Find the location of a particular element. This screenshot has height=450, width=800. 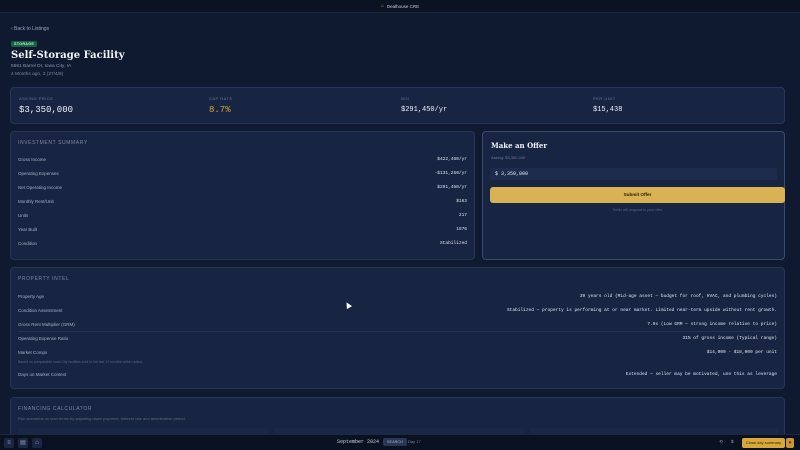

metric-value: $15,438 is located at coordinates (608, 110).